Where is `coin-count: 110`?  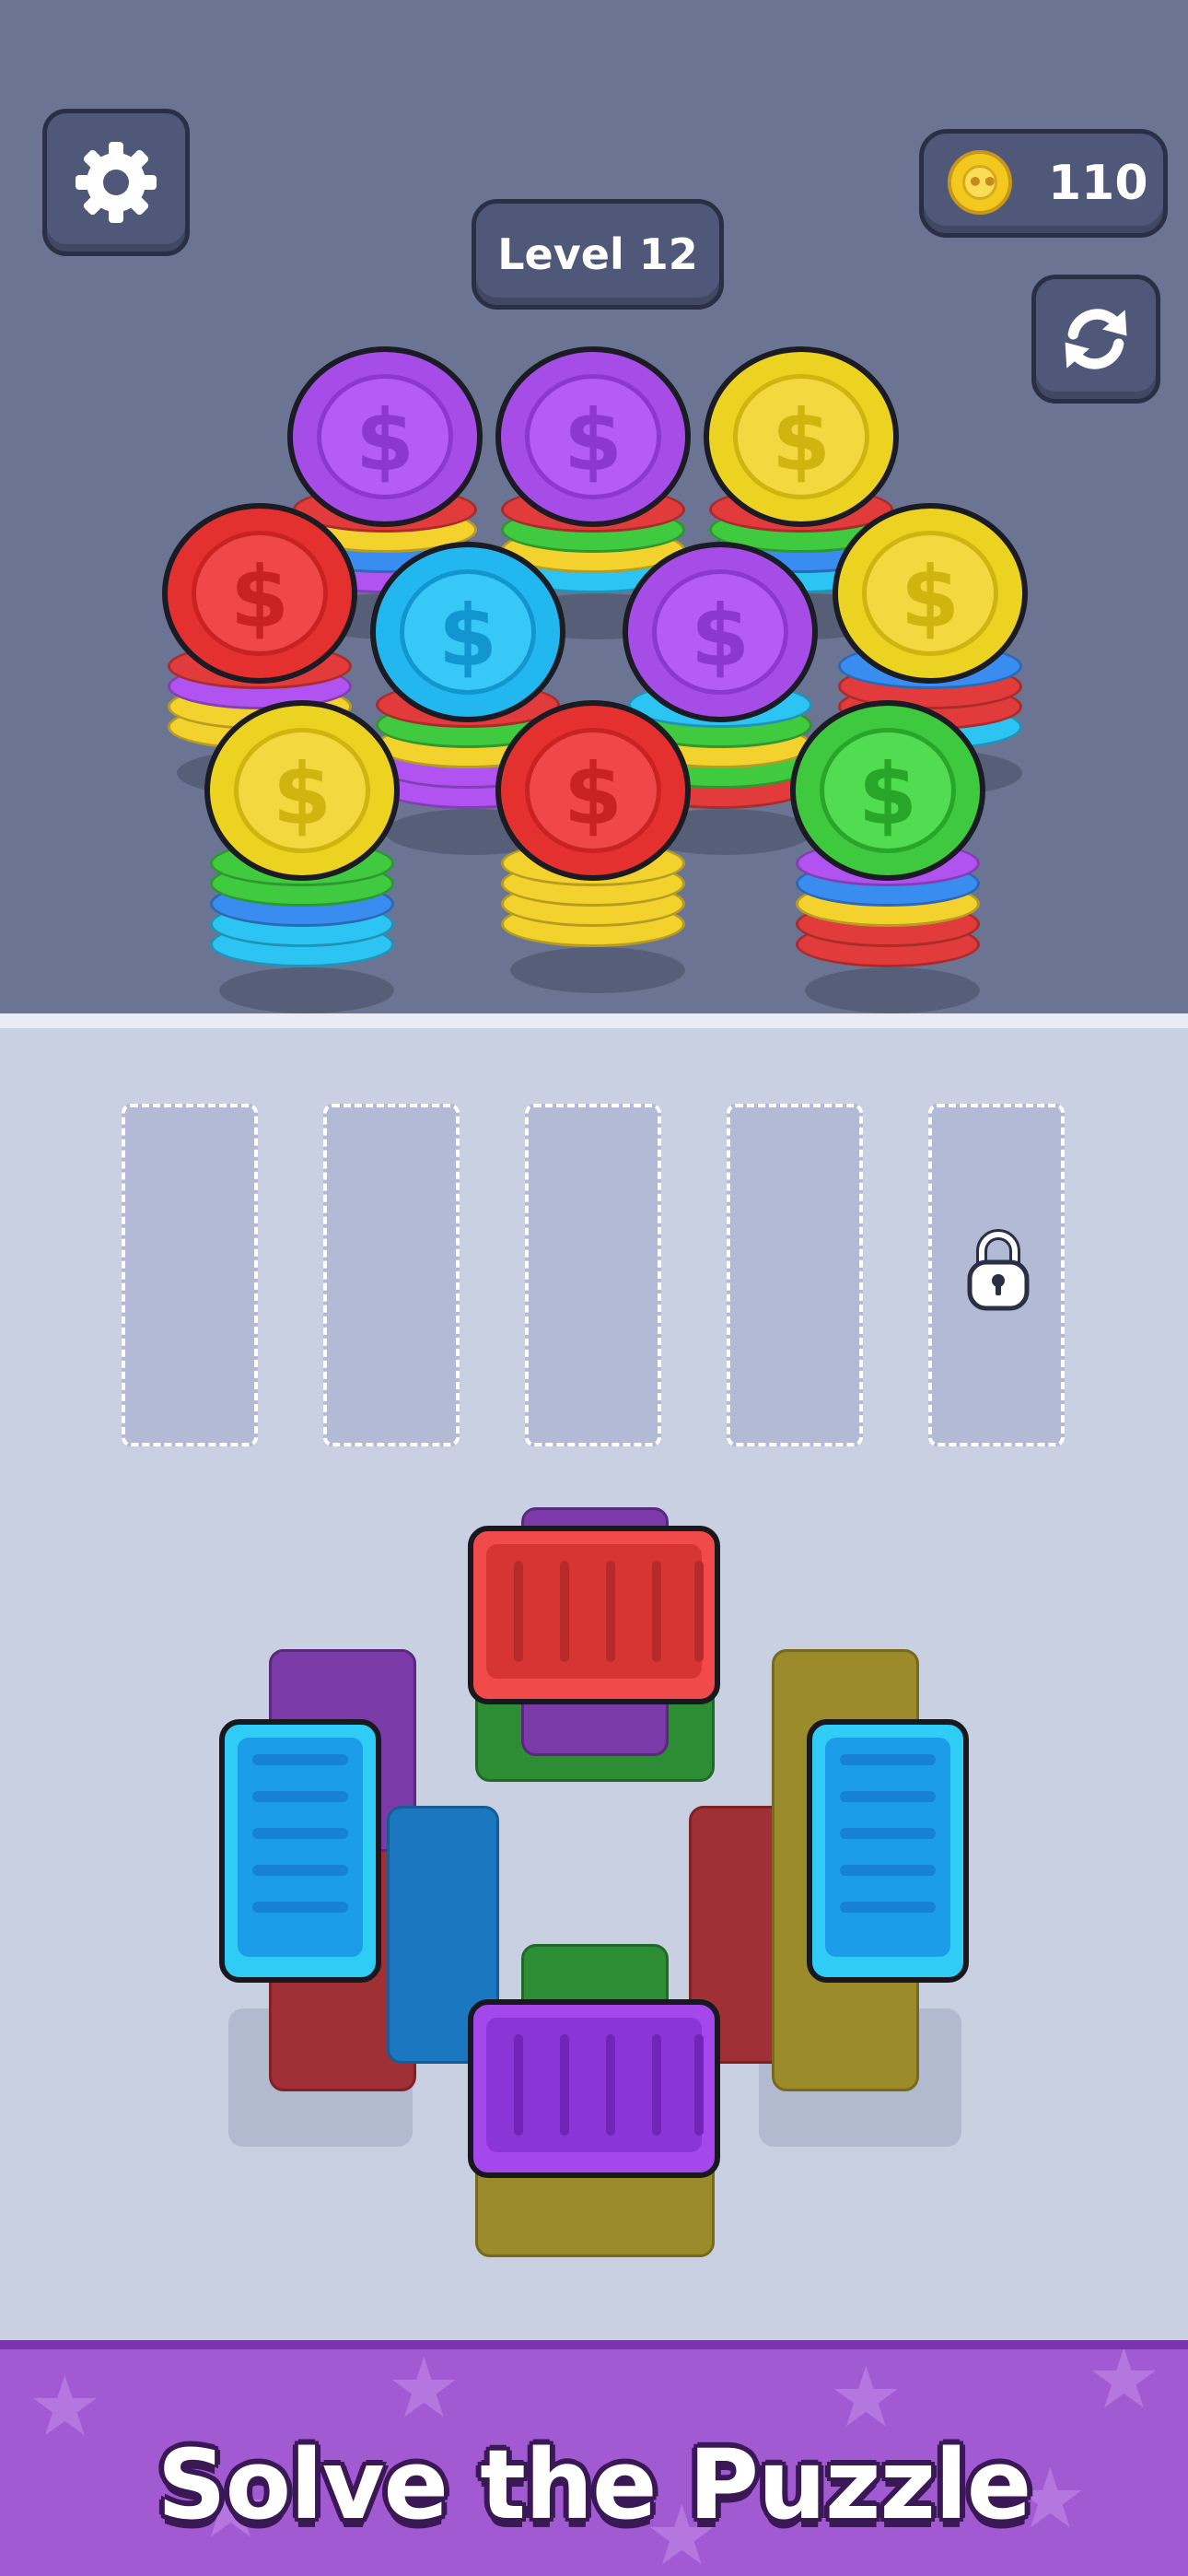
coin-count: 110 is located at coordinates (1098, 183).